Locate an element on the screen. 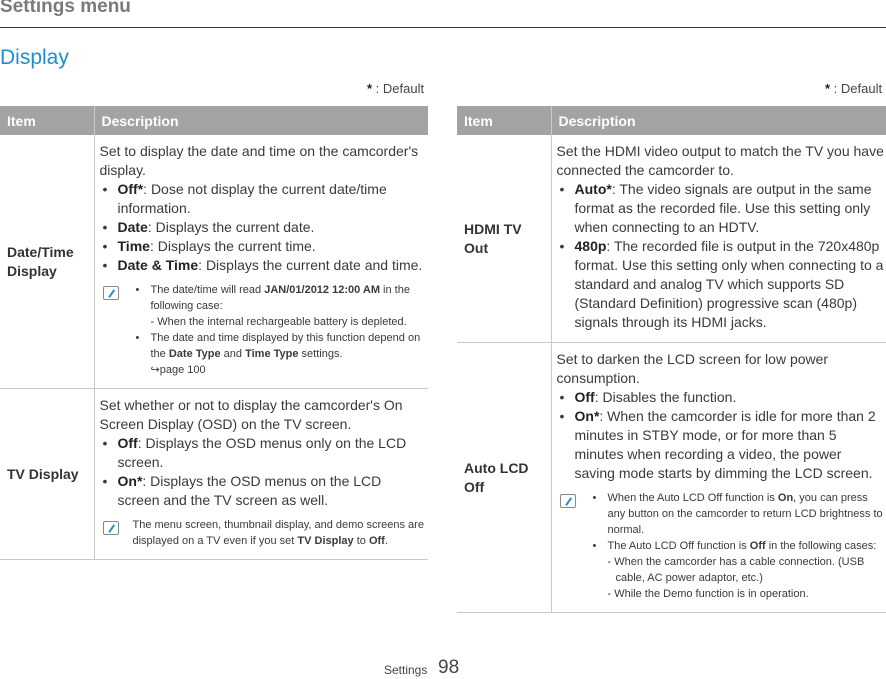  note-bold: Date Type is located at coordinates (194, 354).